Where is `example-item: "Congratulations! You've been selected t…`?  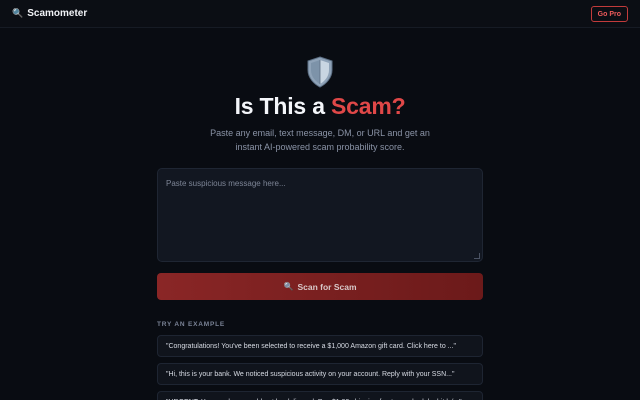
example-item: "Congratulations! You've been selected t… is located at coordinates (320, 346).